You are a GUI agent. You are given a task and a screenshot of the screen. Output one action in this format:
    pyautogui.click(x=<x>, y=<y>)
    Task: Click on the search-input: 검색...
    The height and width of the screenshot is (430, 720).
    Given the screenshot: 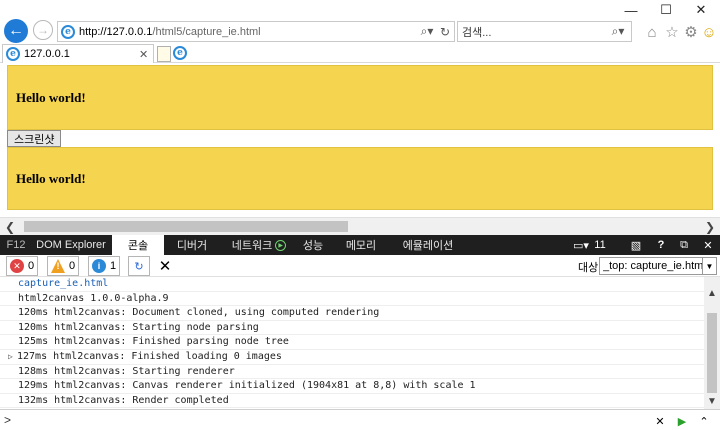 What is the action you would take?
    pyautogui.click(x=533, y=32)
    